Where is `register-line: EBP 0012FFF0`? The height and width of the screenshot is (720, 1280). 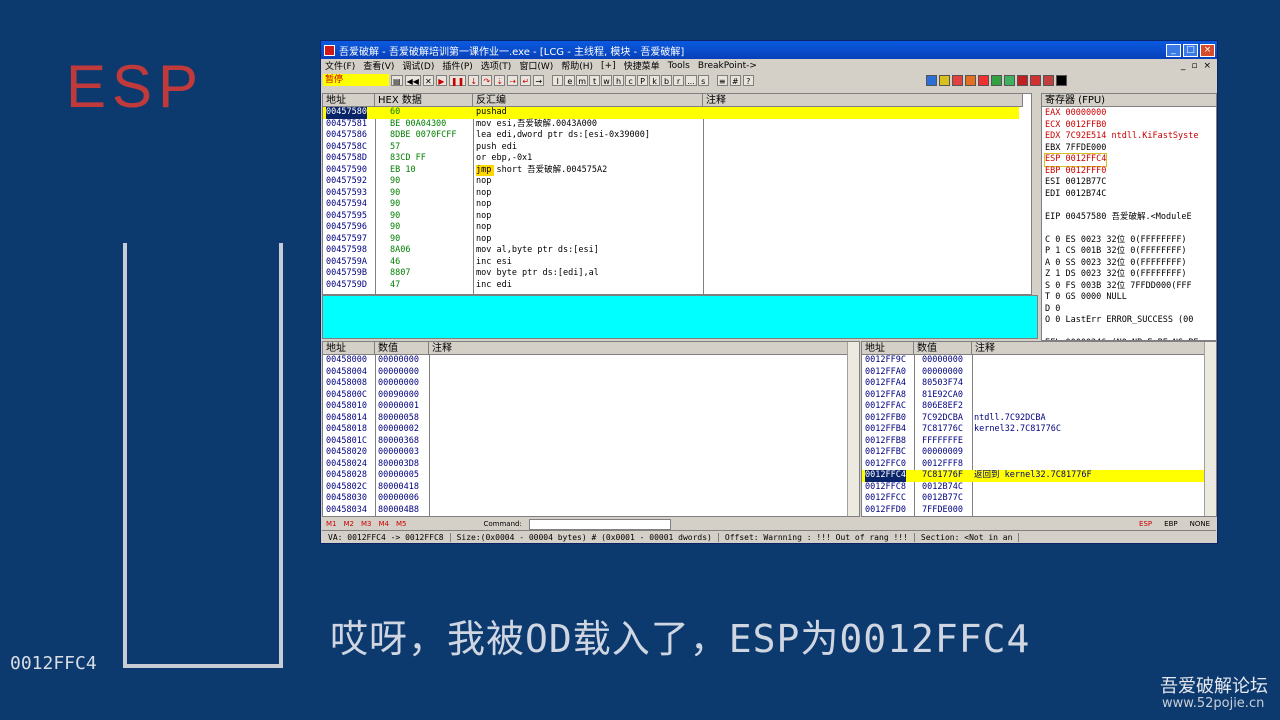 register-line: EBP 0012FFF0 is located at coordinates (1075, 172).